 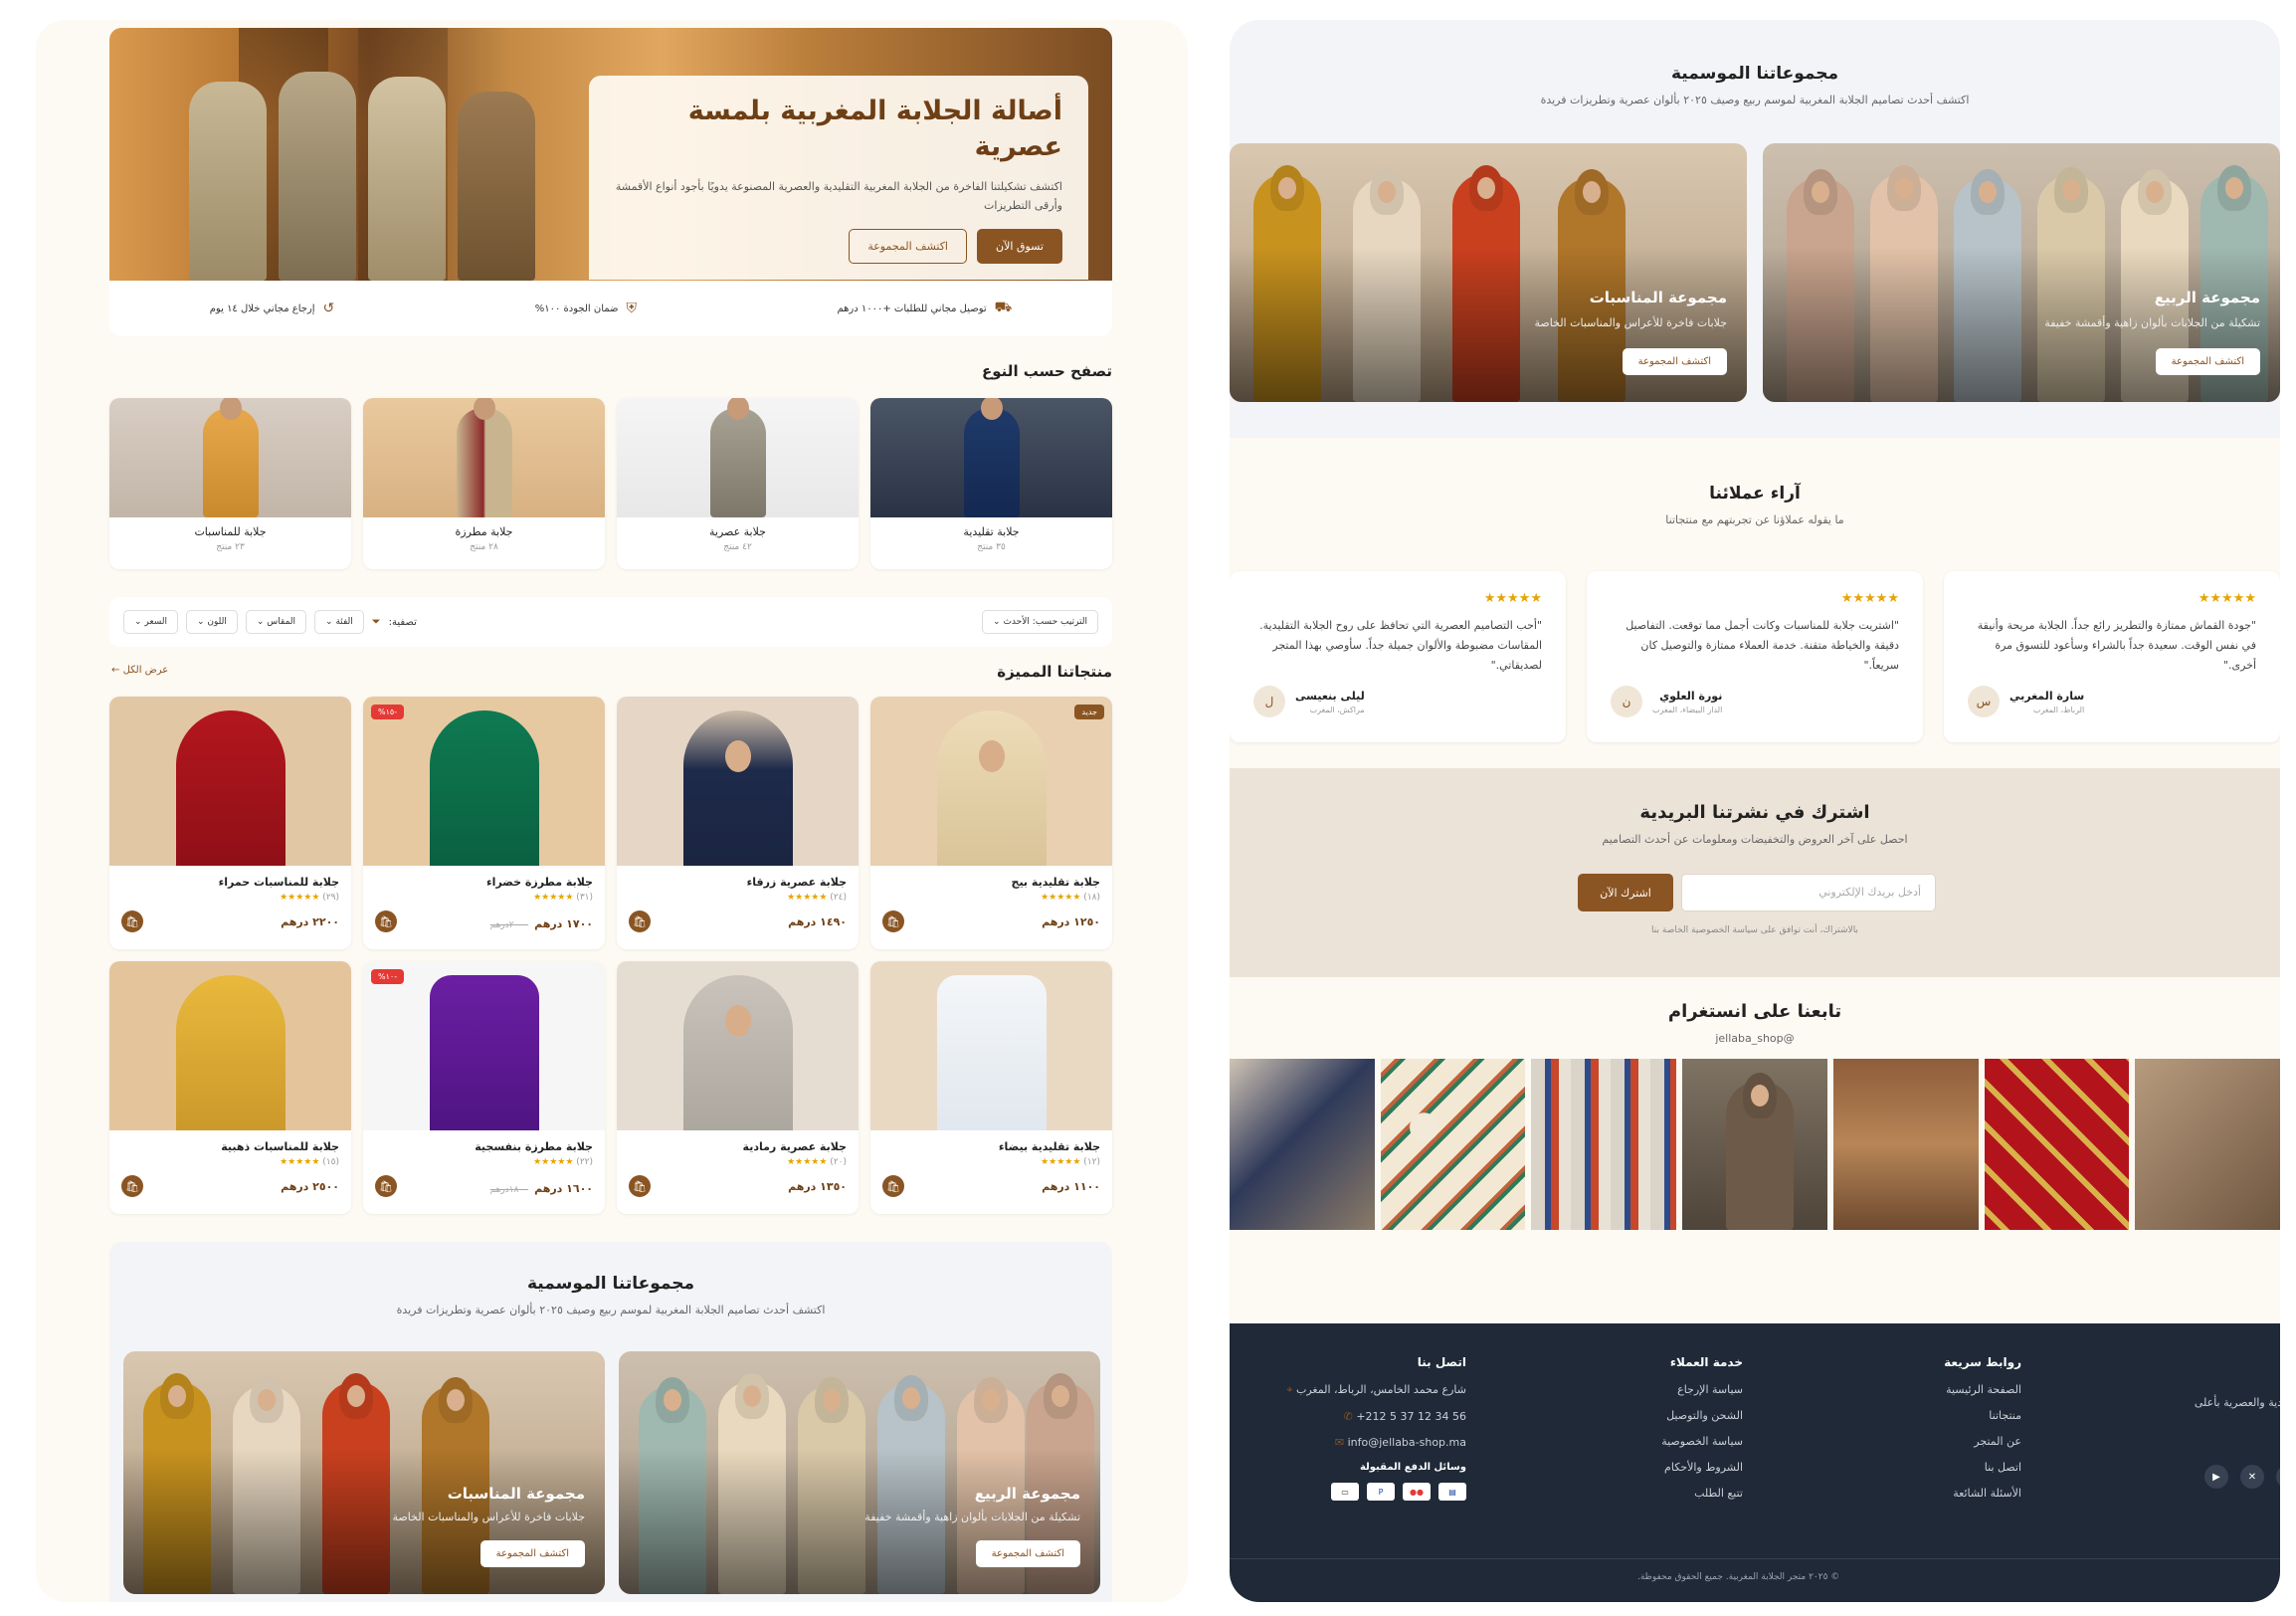 What do you see at coordinates (1702, 1415) in the screenshot?
I see `footer-link-shipping: الشحن والتوصيل` at bounding box center [1702, 1415].